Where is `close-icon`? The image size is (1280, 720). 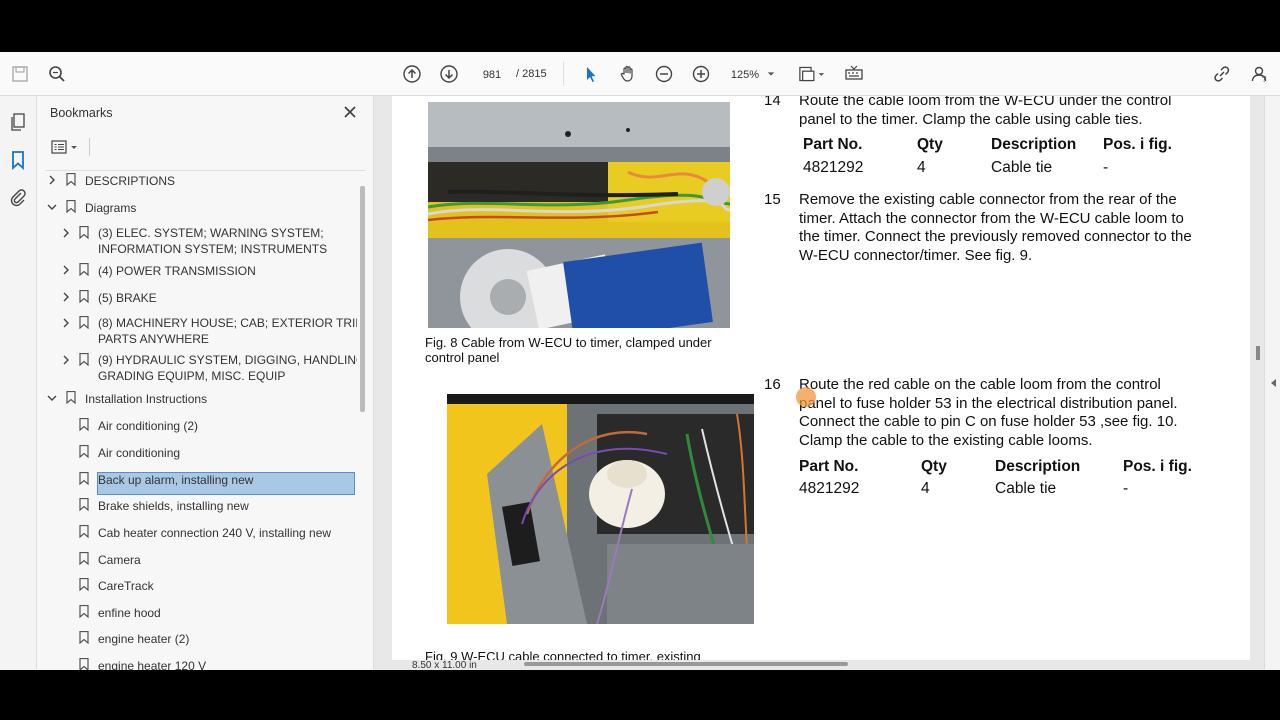
close-icon is located at coordinates (350, 112).